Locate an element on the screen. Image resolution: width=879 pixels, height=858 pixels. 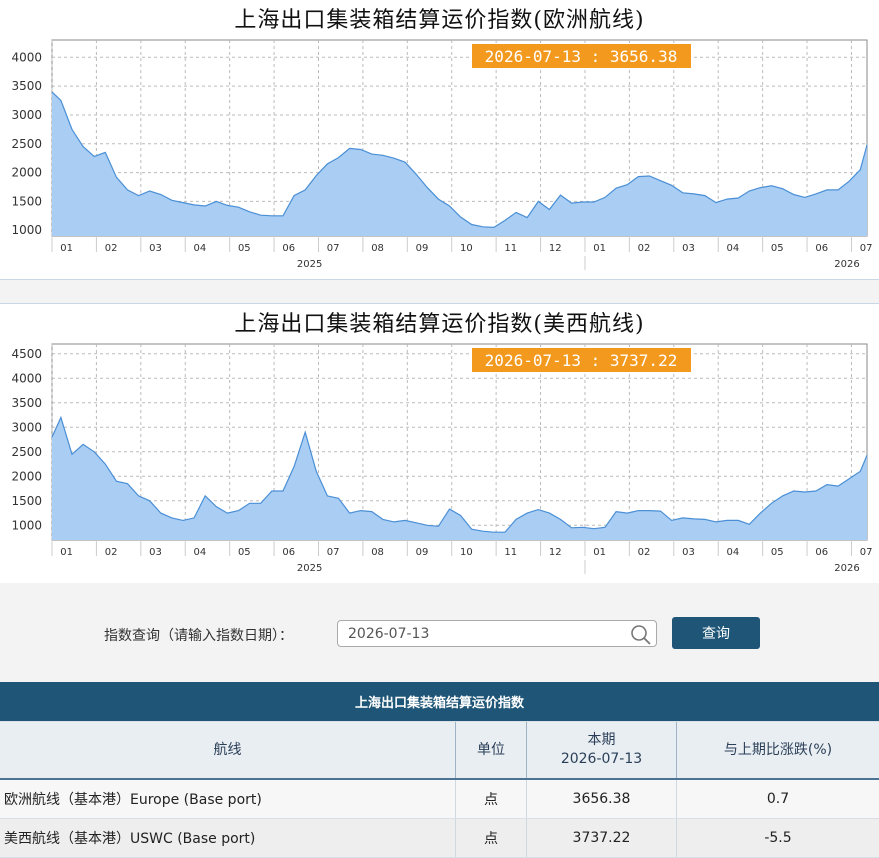
header-period-date: 2026-07-13 is located at coordinates (601, 759).